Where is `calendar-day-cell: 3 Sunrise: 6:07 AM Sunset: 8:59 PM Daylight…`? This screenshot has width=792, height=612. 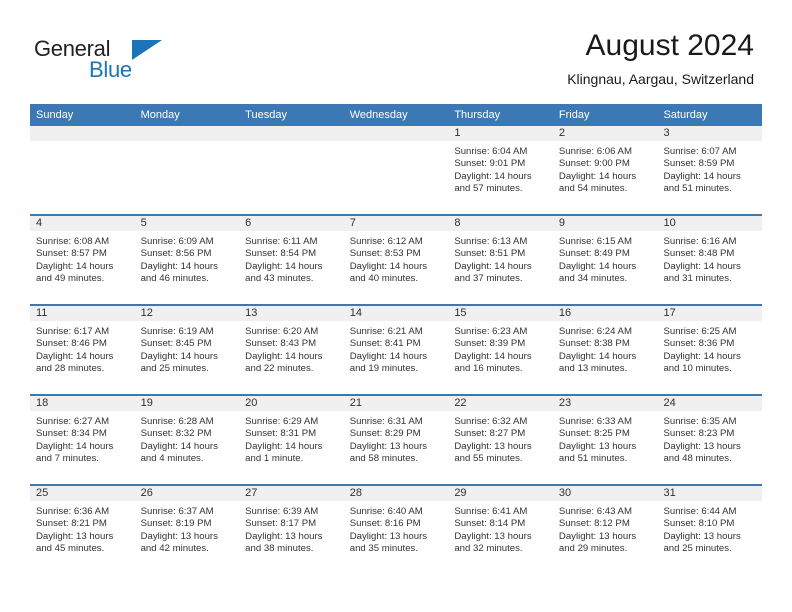 calendar-day-cell: 3 Sunrise: 6:07 AM Sunset: 8:59 PM Daylight… is located at coordinates (710, 170).